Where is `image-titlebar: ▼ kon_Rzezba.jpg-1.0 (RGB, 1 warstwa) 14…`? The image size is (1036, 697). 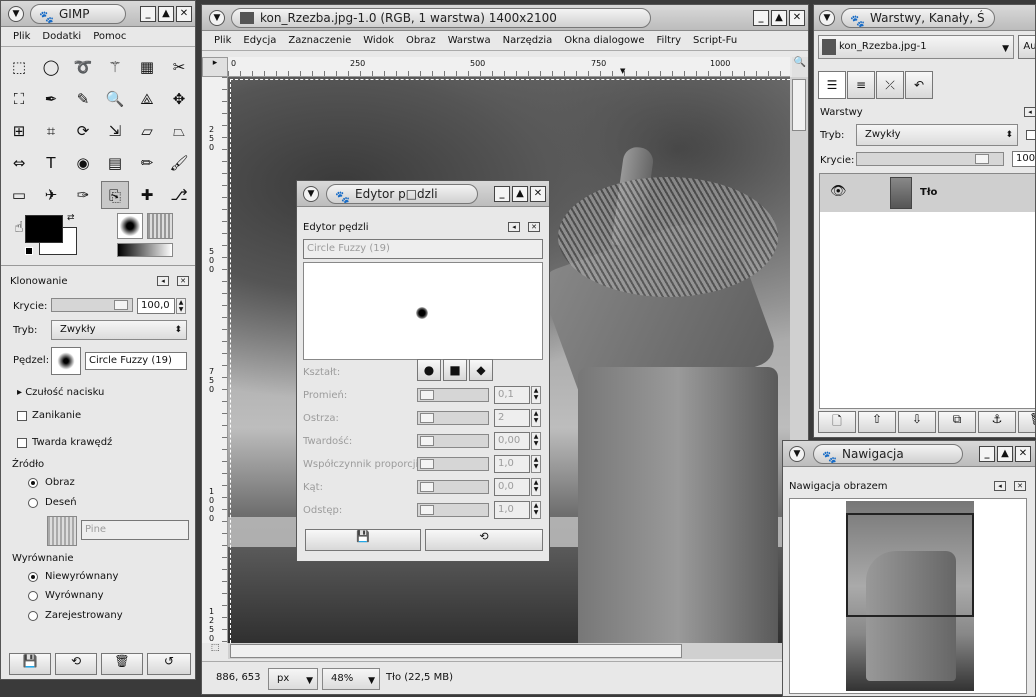 image-titlebar: ▼ kon_Rzezba.jpg-1.0 (RGB, 1 warstwa) 14… is located at coordinates (505, 18).